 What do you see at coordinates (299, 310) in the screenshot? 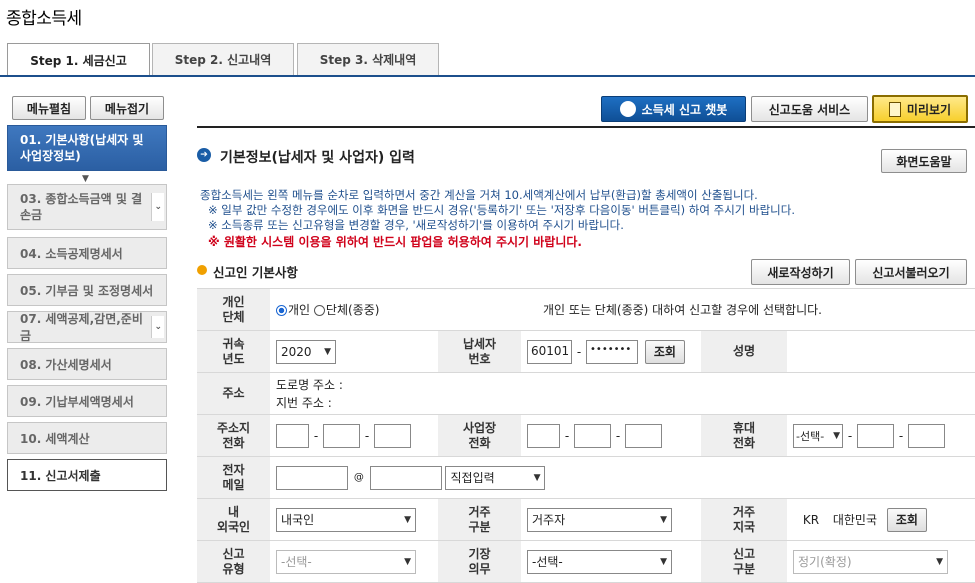
I see `individual-label: 개인` at bounding box center [299, 310].